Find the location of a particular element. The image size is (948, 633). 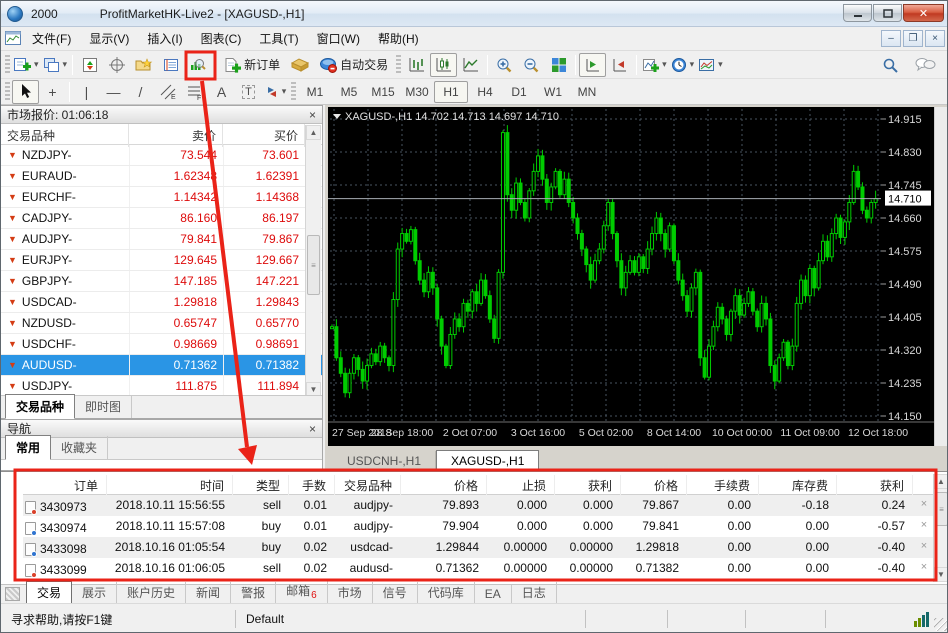

terminal-panel-icon is located at coordinates (12, 594).